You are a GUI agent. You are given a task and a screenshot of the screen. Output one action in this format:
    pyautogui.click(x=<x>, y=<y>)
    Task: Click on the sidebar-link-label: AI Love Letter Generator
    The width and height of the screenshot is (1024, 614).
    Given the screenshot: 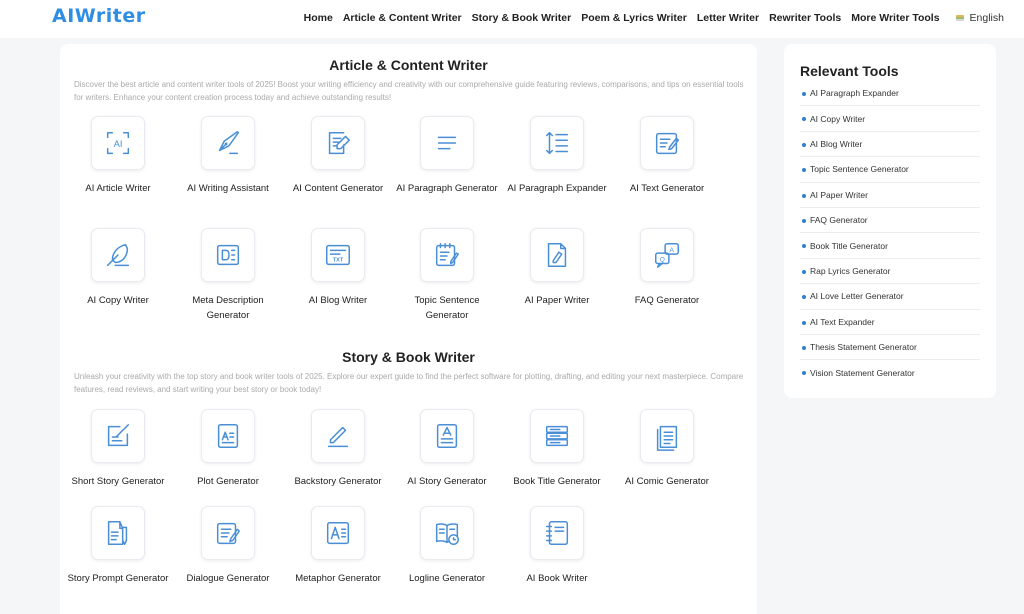 What is the action you would take?
    pyautogui.click(x=857, y=296)
    